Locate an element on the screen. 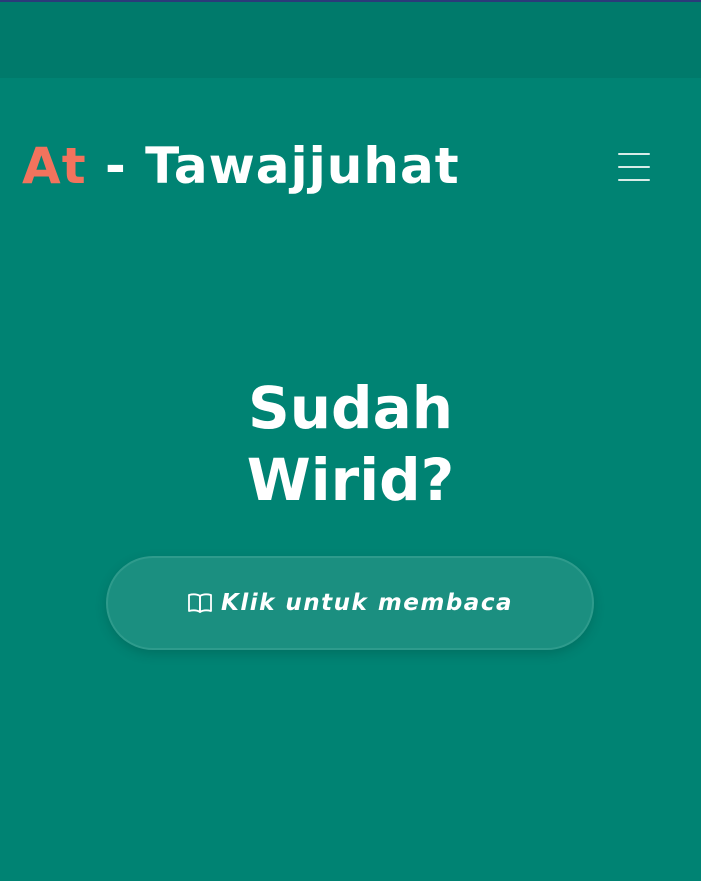  brand-logo: At - Tawajjuhat is located at coordinates (241, 166).